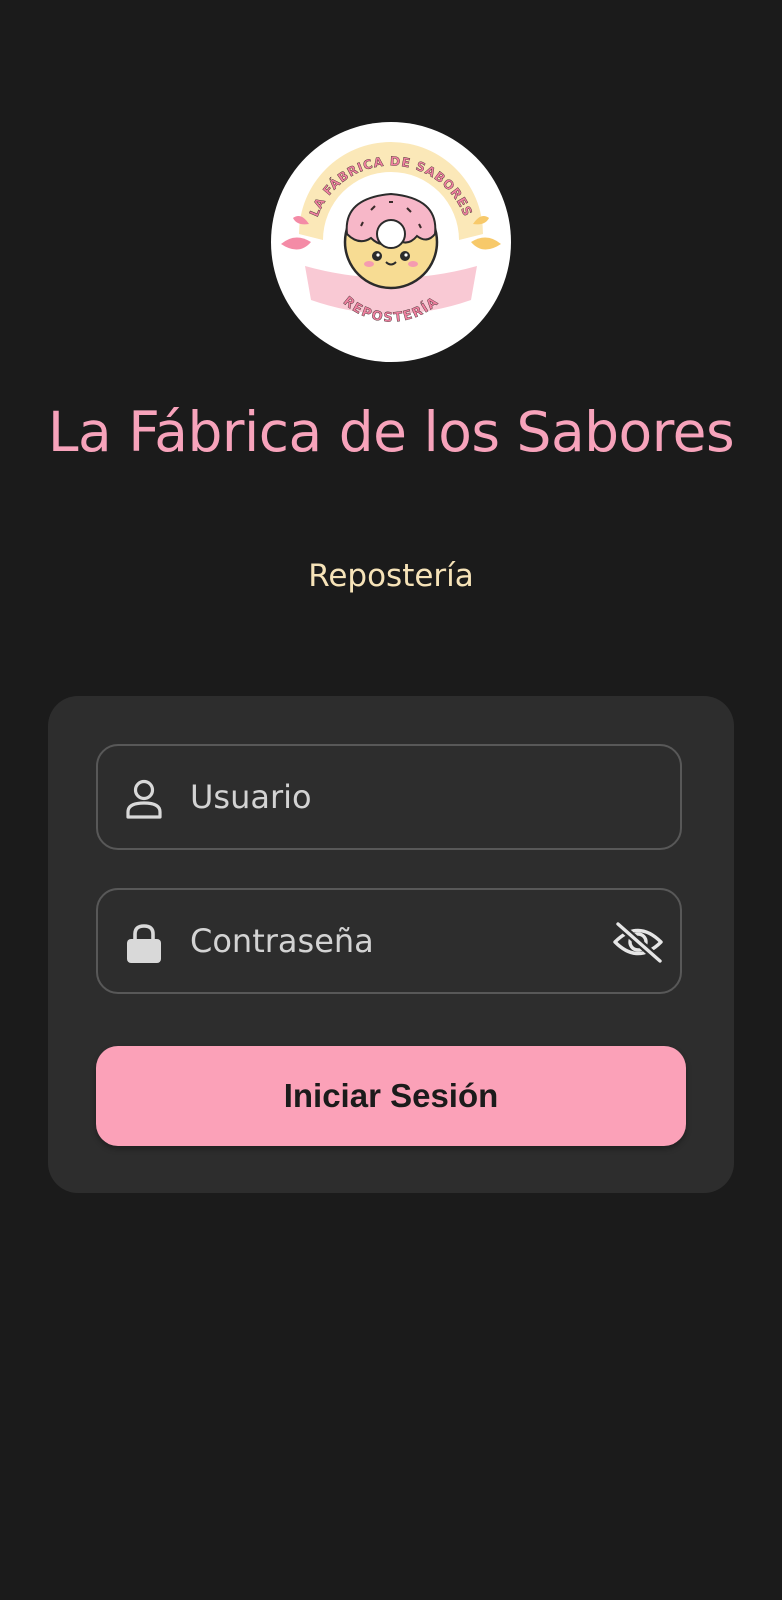  I want to click on eye-off-icon, so click(638, 942).